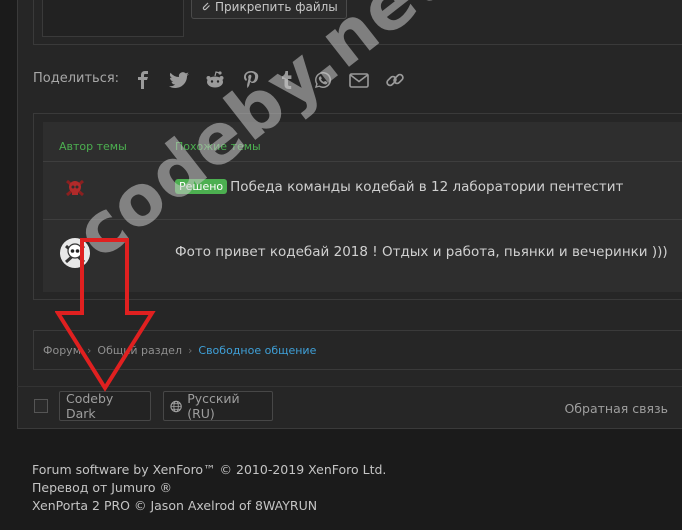 This screenshot has width=682, height=530. I want to click on globe-icon, so click(176, 406).